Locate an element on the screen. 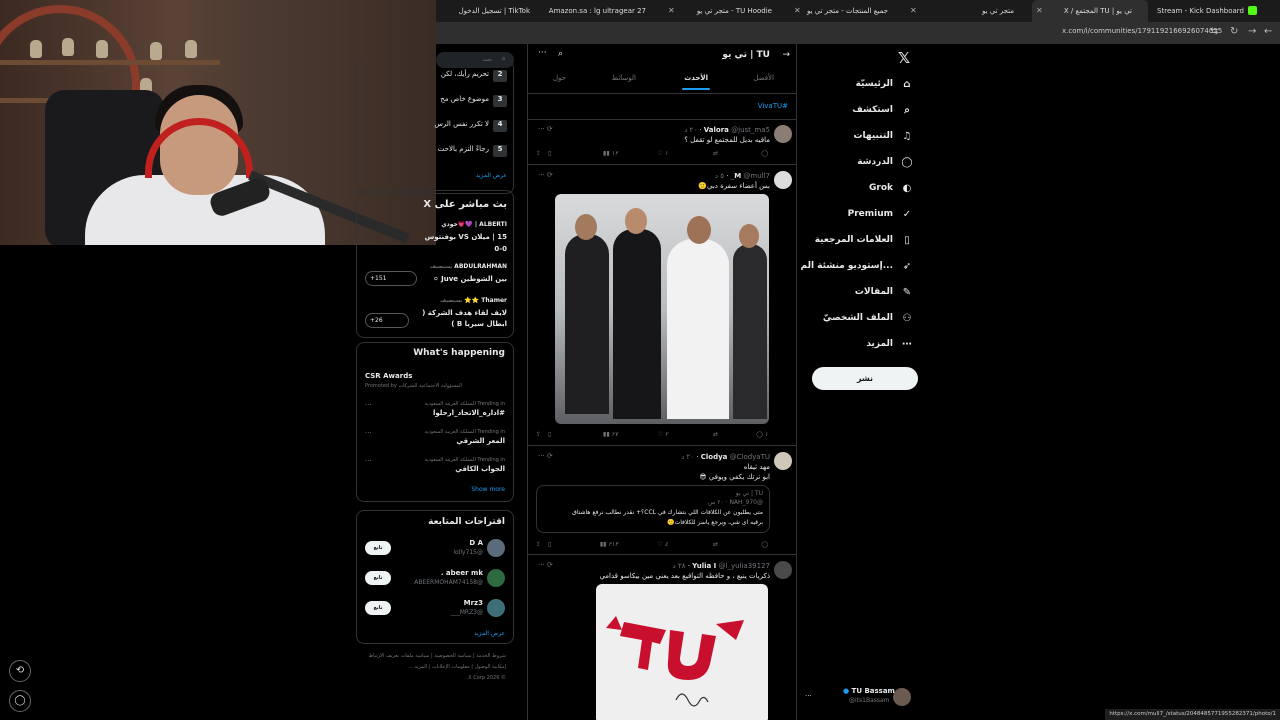  extensions-icon: ⇆ is located at coordinates (1214, 31).